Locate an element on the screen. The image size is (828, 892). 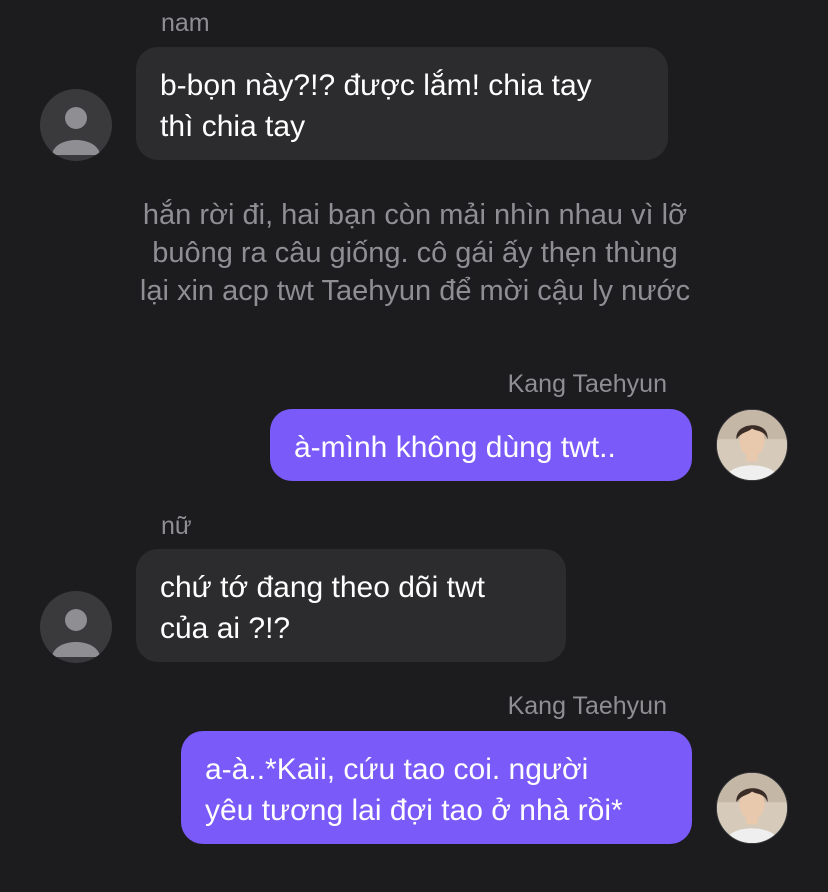
message-line: a-à..*Kaii, cứu tao coi. người is located at coordinates (397, 769).